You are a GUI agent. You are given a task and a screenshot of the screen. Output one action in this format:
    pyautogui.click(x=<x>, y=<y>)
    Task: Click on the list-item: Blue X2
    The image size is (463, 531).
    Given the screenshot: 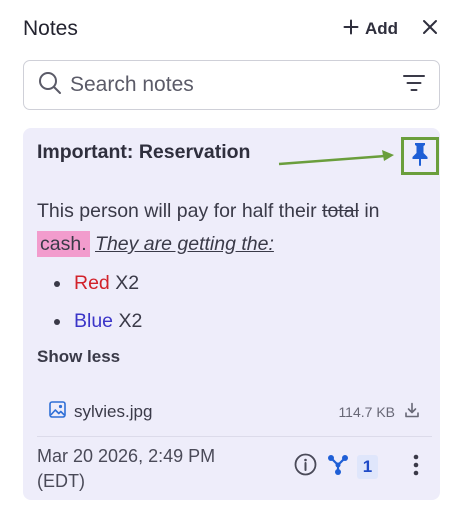 What is the action you would take?
    pyautogui.click(x=234, y=322)
    